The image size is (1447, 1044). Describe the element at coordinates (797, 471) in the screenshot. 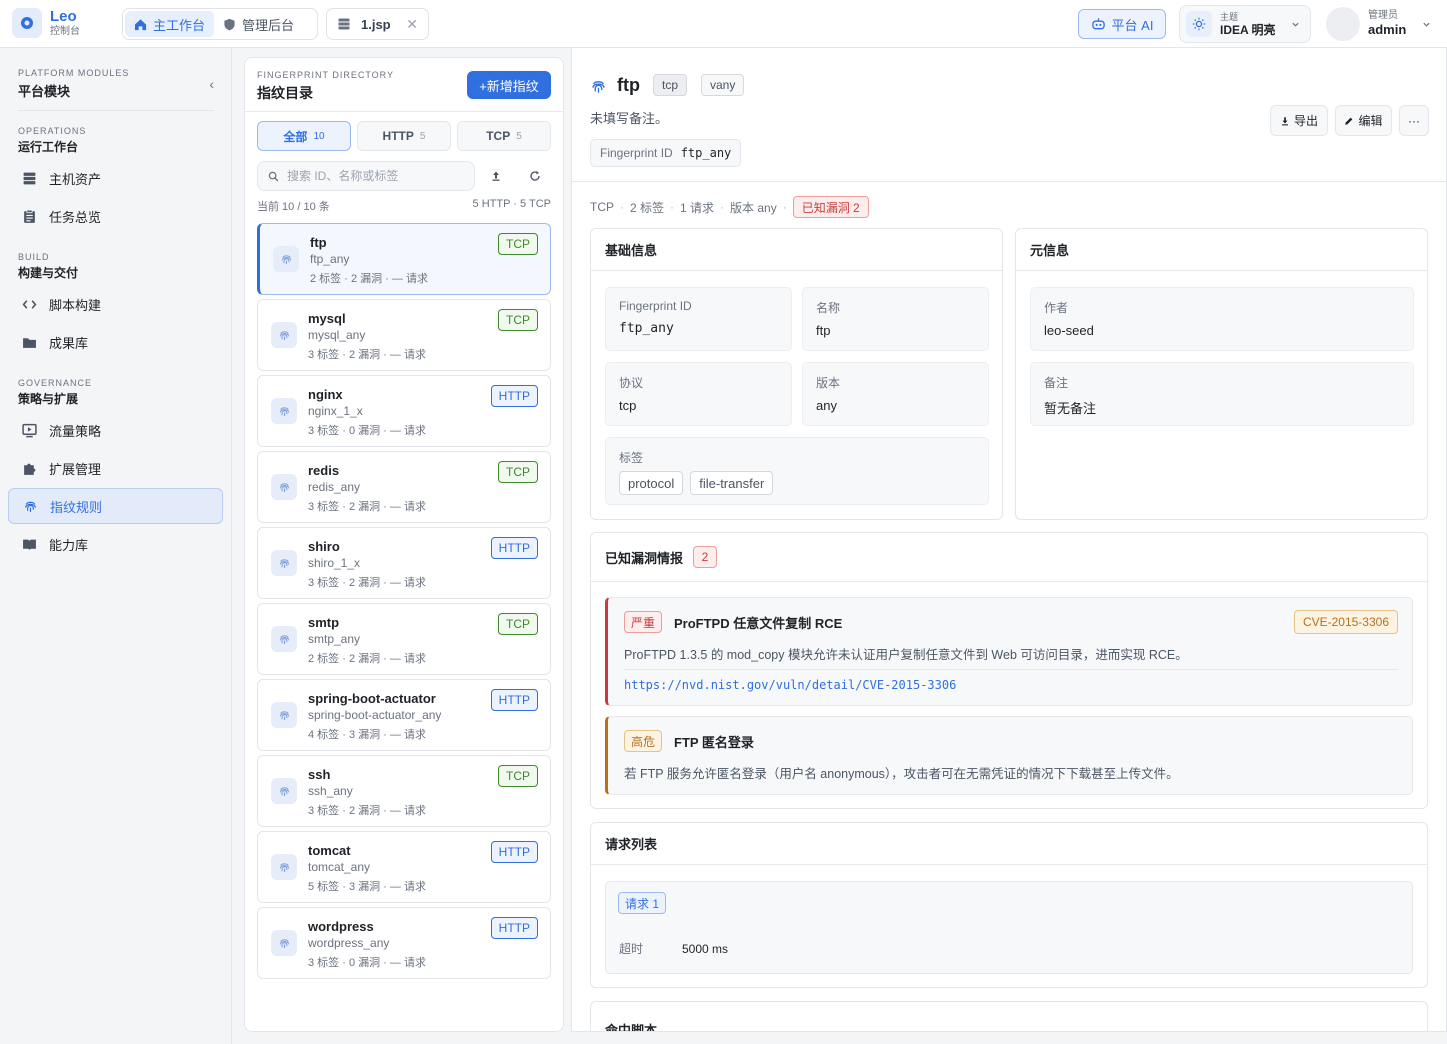

I see `field-tags: 标签 protocol file-transfer` at that location.